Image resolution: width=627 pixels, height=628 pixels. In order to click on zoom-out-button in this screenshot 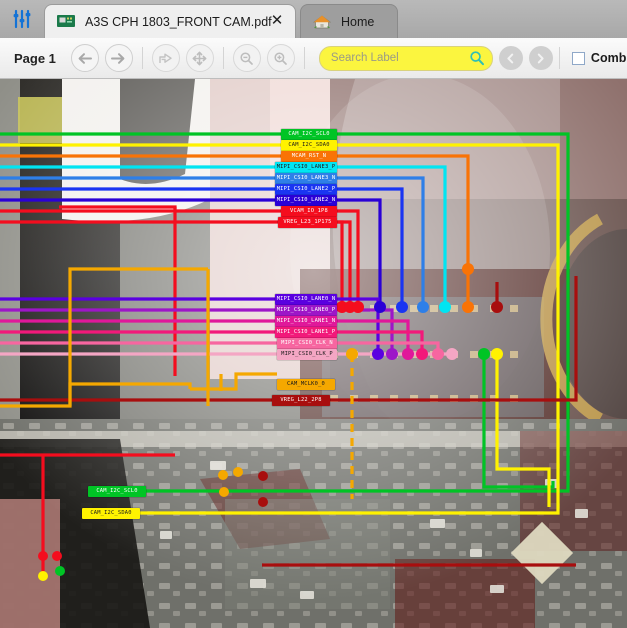, I will do `click(246, 58)`.